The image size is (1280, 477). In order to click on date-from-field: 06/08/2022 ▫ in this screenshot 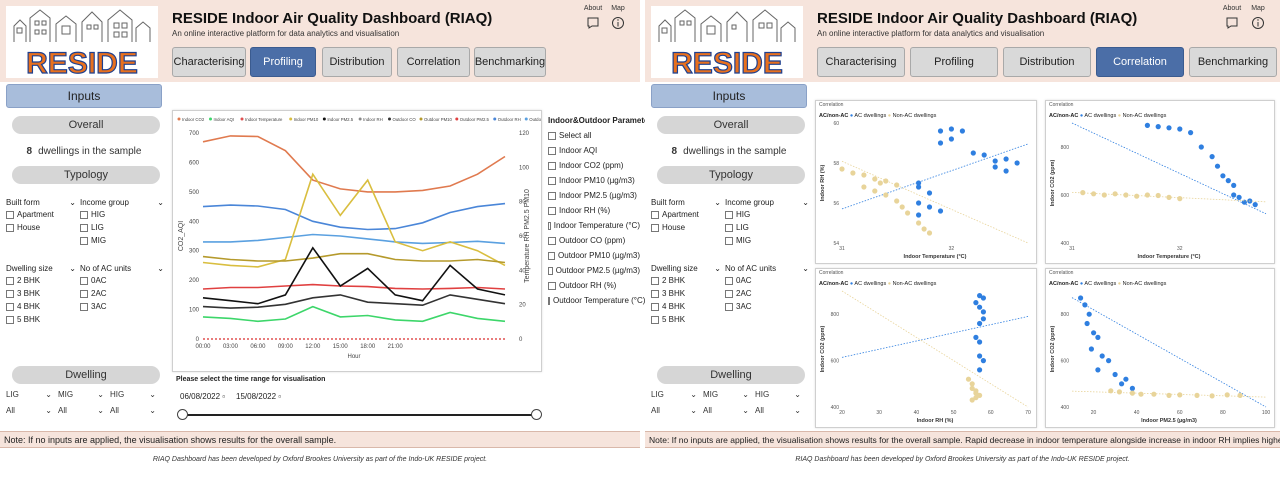, I will do `click(202, 396)`.